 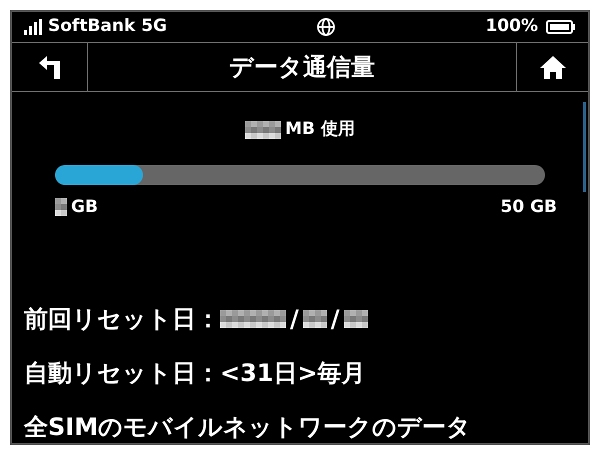 I want to click on battery-percent: 100%, so click(x=511, y=26).